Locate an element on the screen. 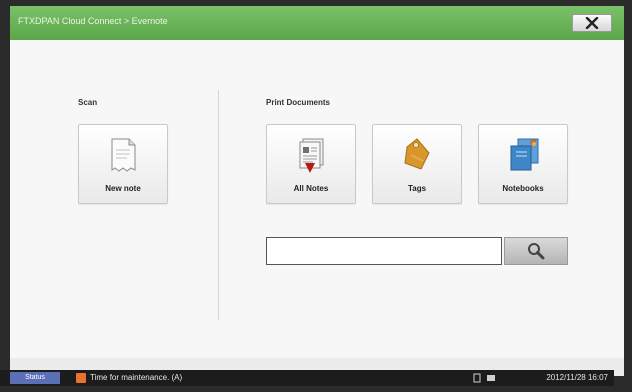 The height and width of the screenshot is (392, 632). search-button is located at coordinates (536, 251).